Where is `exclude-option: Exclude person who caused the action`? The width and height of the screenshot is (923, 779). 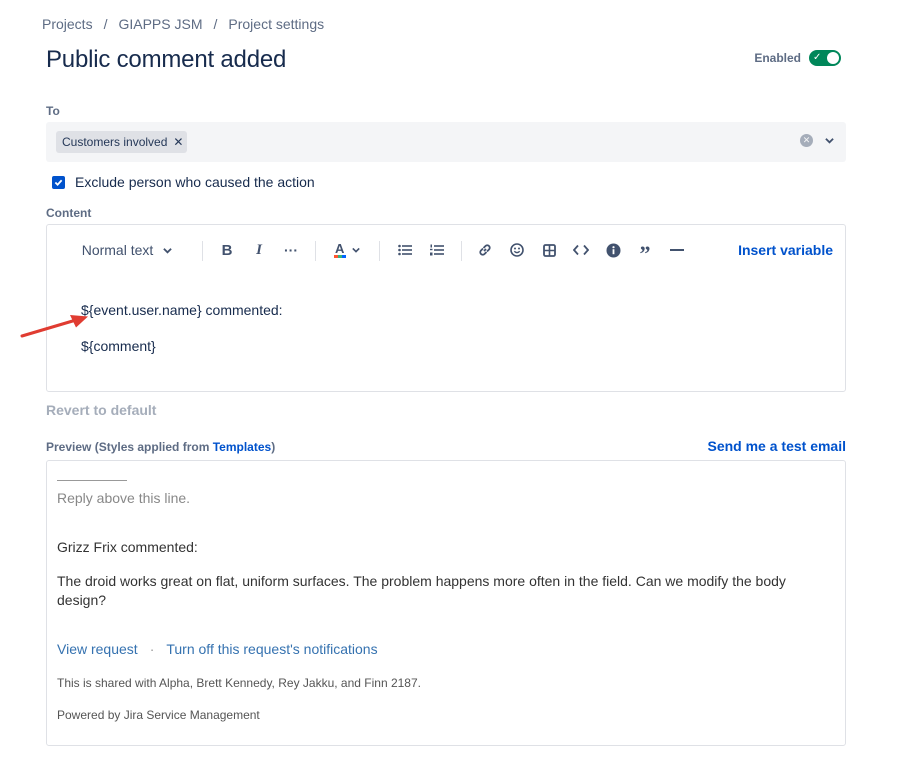
exclude-option: Exclude person who caused the action is located at coordinates (183, 182).